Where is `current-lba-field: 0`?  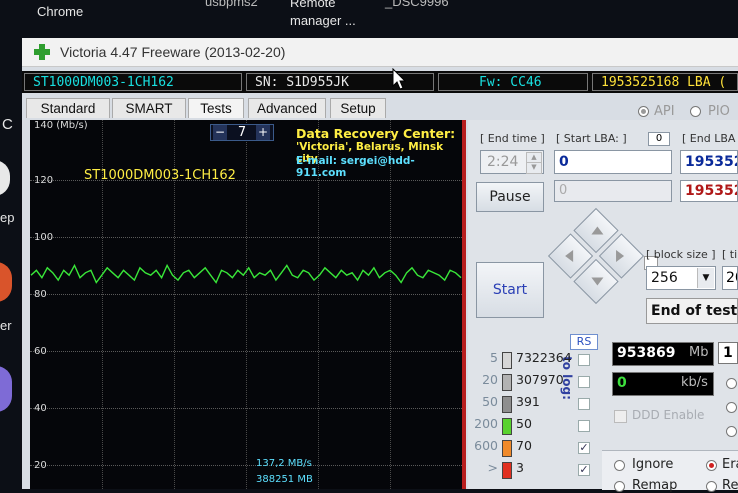
current-lba-field: 0 is located at coordinates (613, 191).